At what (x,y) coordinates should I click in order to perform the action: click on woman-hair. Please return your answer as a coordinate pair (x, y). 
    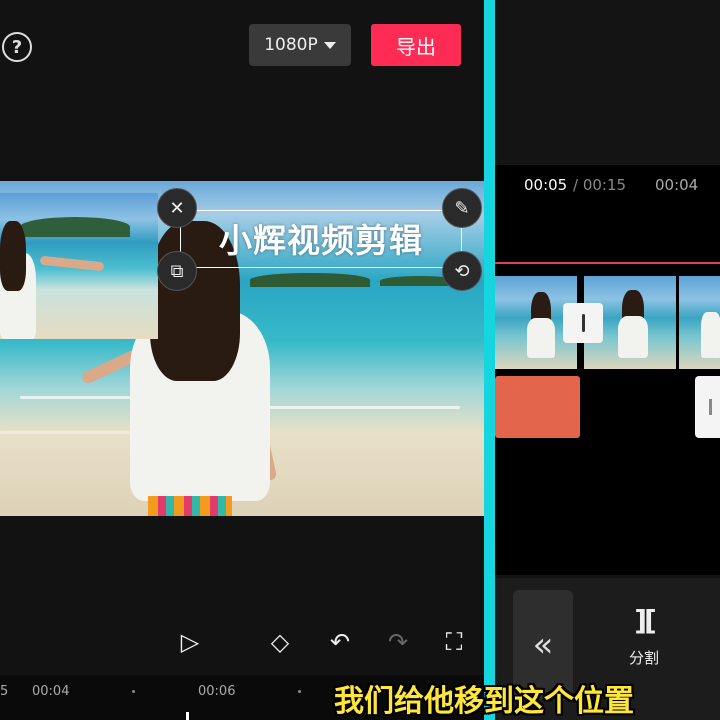
    Looking at the image, I should click on (13, 256).